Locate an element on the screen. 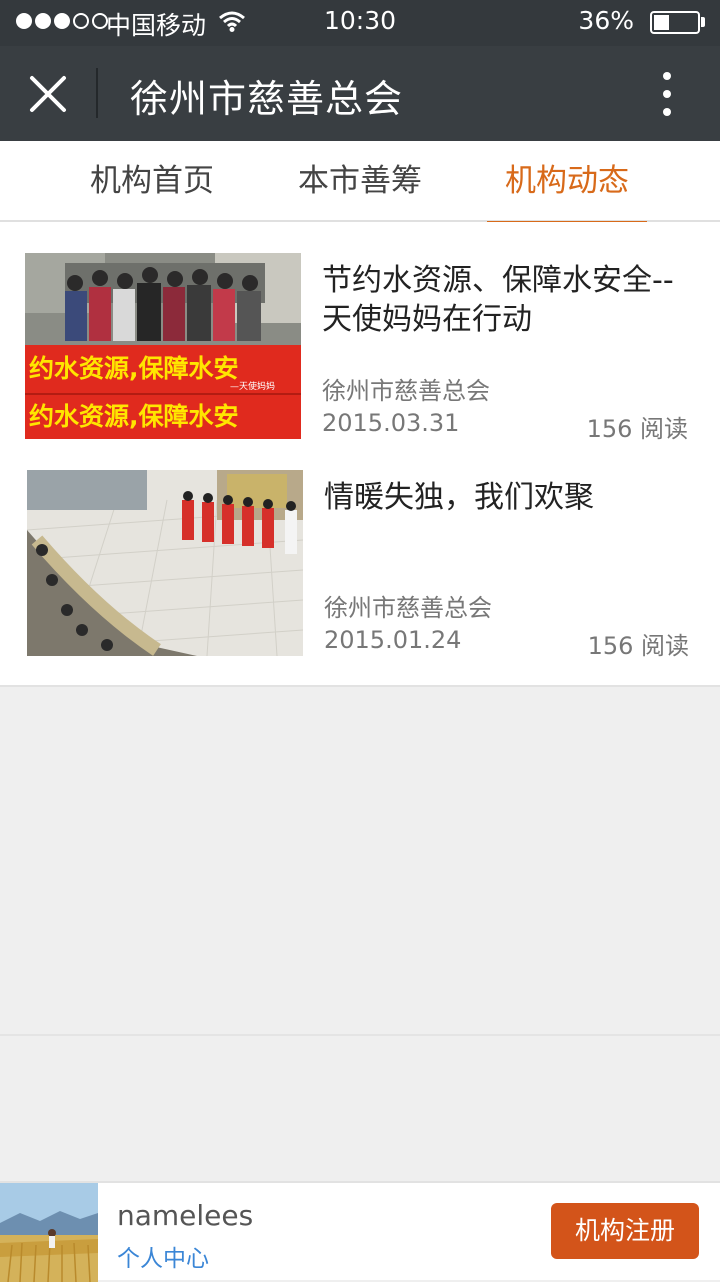 This screenshot has width=720, height=1282. tab-local-fundraising: 本市善筹 is located at coordinates (360, 181).